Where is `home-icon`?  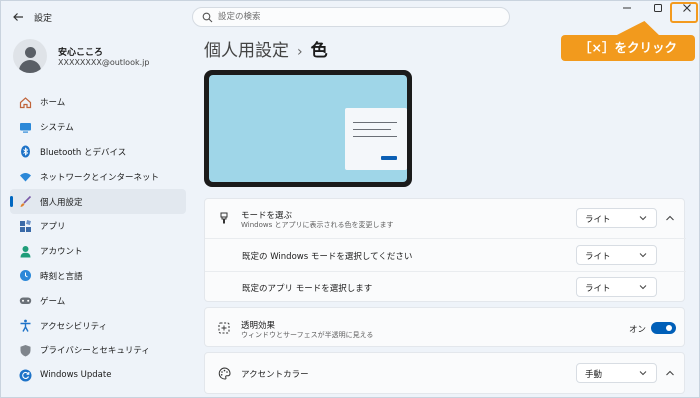 home-icon is located at coordinates (25, 102).